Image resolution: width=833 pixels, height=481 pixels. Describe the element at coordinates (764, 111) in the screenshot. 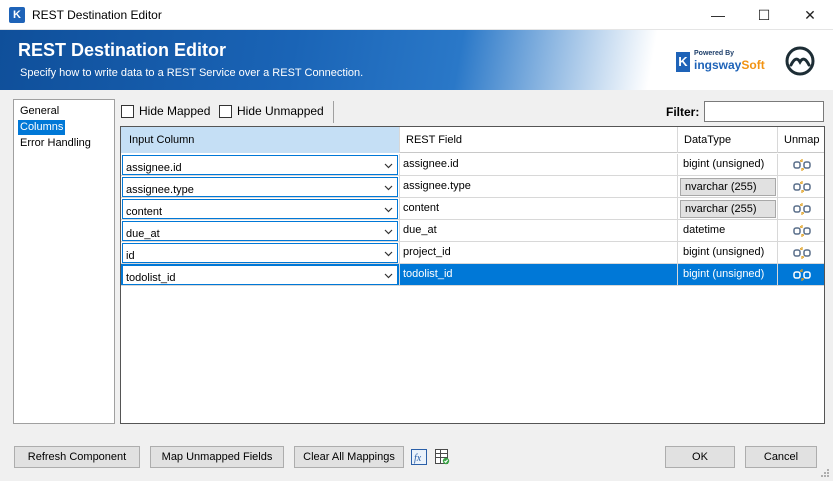

I see `filter-input` at that location.